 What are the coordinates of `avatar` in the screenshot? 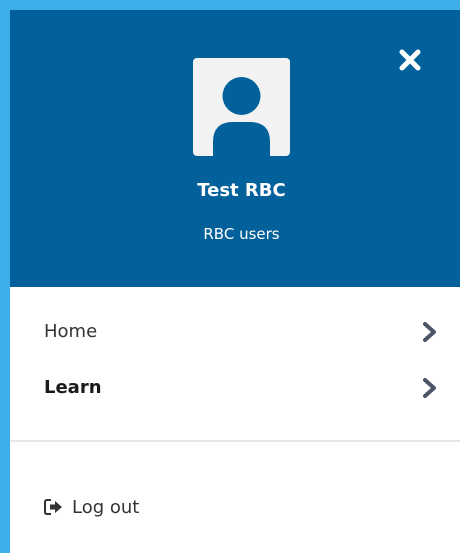 It's located at (241, 107).